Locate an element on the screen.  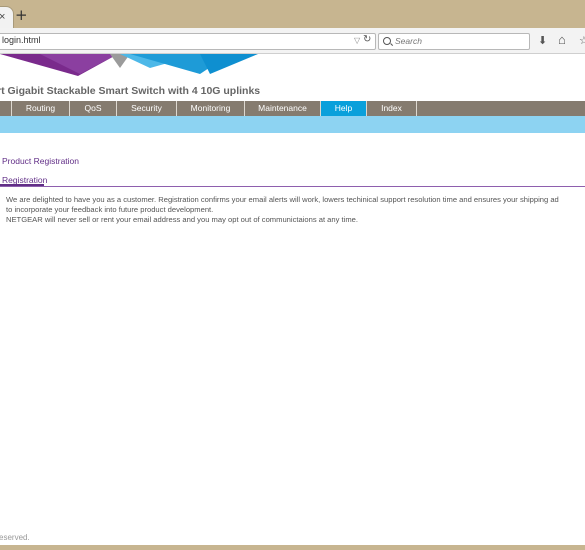
download-icon: ⬇ is located at coordinates (542, 40).